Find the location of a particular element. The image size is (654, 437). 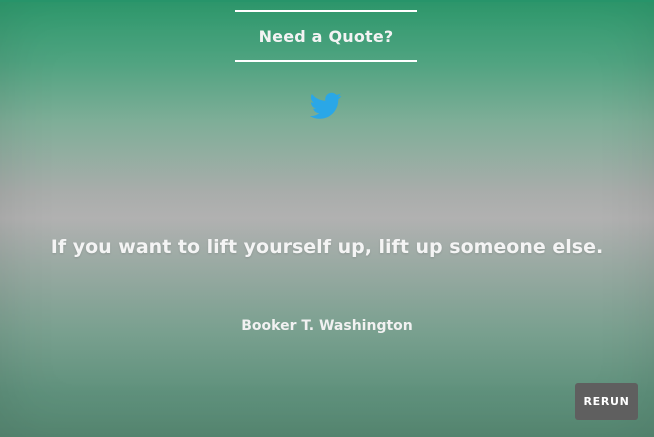

quote-author: Booker T. Washington is located at coordinates (327, 326).